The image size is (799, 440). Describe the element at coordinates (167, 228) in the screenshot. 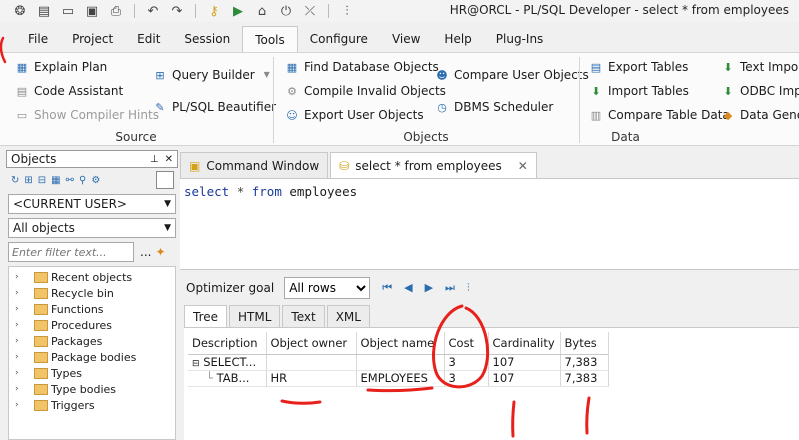

I see `chevron-down-icon: ▼` at that location.